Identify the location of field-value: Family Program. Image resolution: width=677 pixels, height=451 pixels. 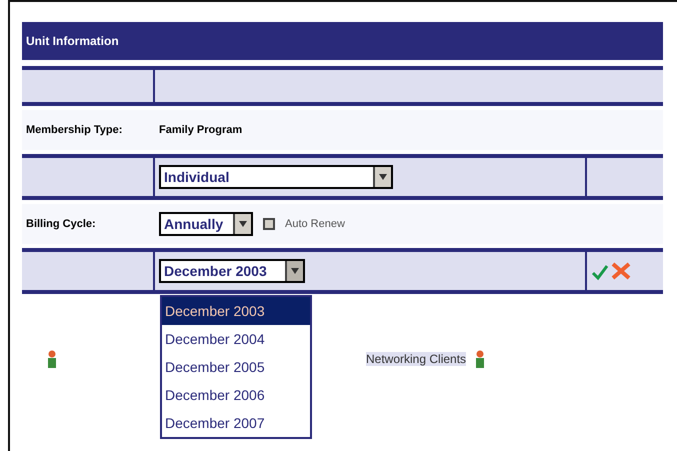
(200, 130).